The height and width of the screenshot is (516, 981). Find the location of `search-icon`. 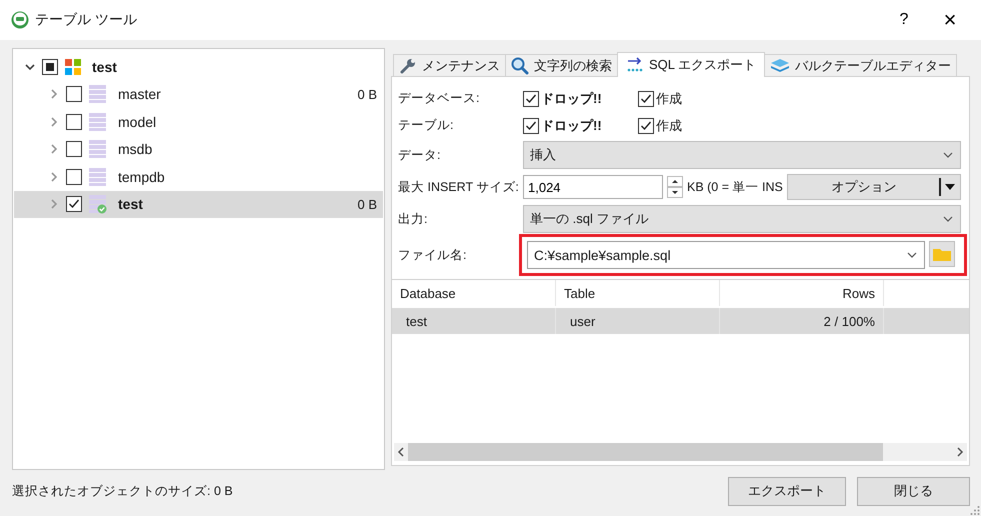

search-icon is located at coordinates (520, 65).